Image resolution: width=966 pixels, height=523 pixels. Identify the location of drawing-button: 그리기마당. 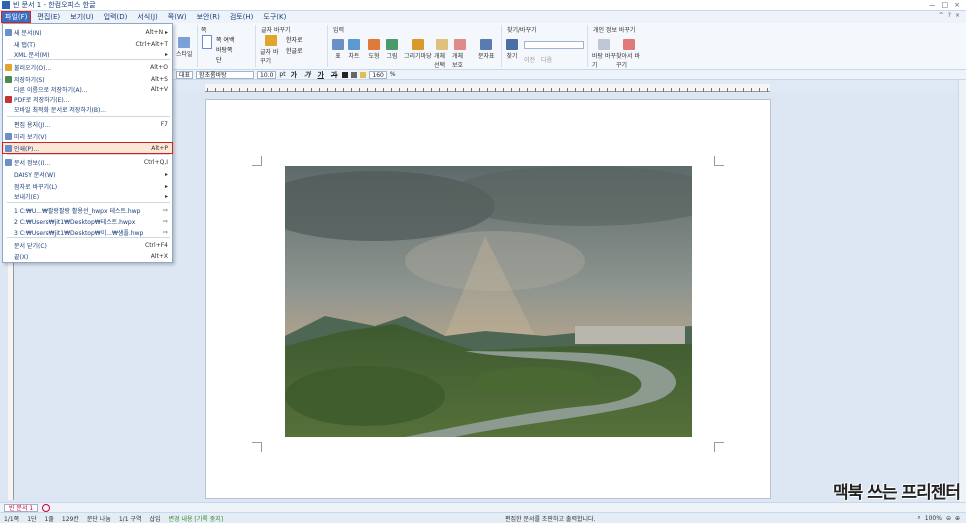
(418, 49).